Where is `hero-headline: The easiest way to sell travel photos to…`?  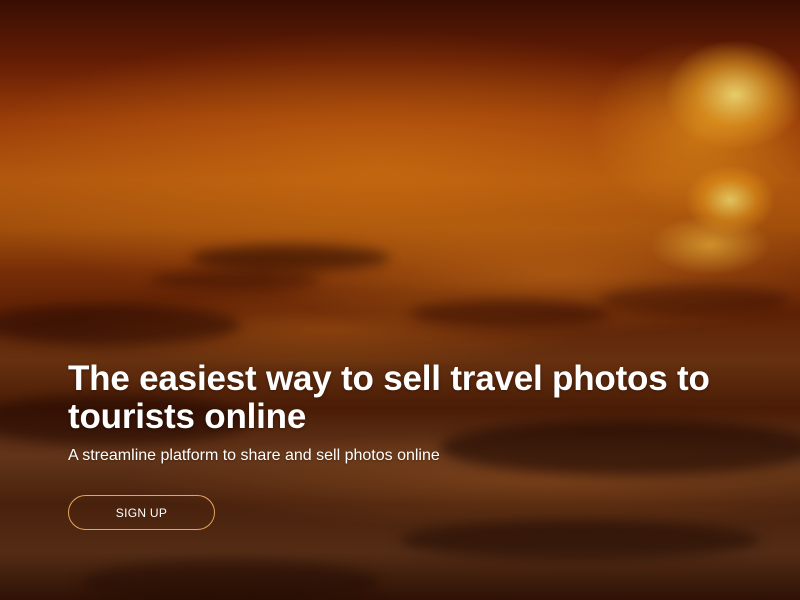
hero-headline: The easiest way to sell travel photos to… is located at coordinates (389, 397).